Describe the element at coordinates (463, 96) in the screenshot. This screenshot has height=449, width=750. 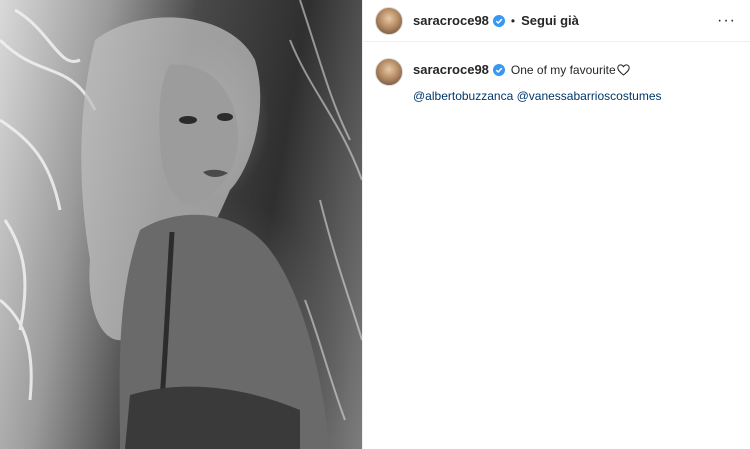
I see `mention-link-albertobuzzanca: @albertobuzzanca` at that location.